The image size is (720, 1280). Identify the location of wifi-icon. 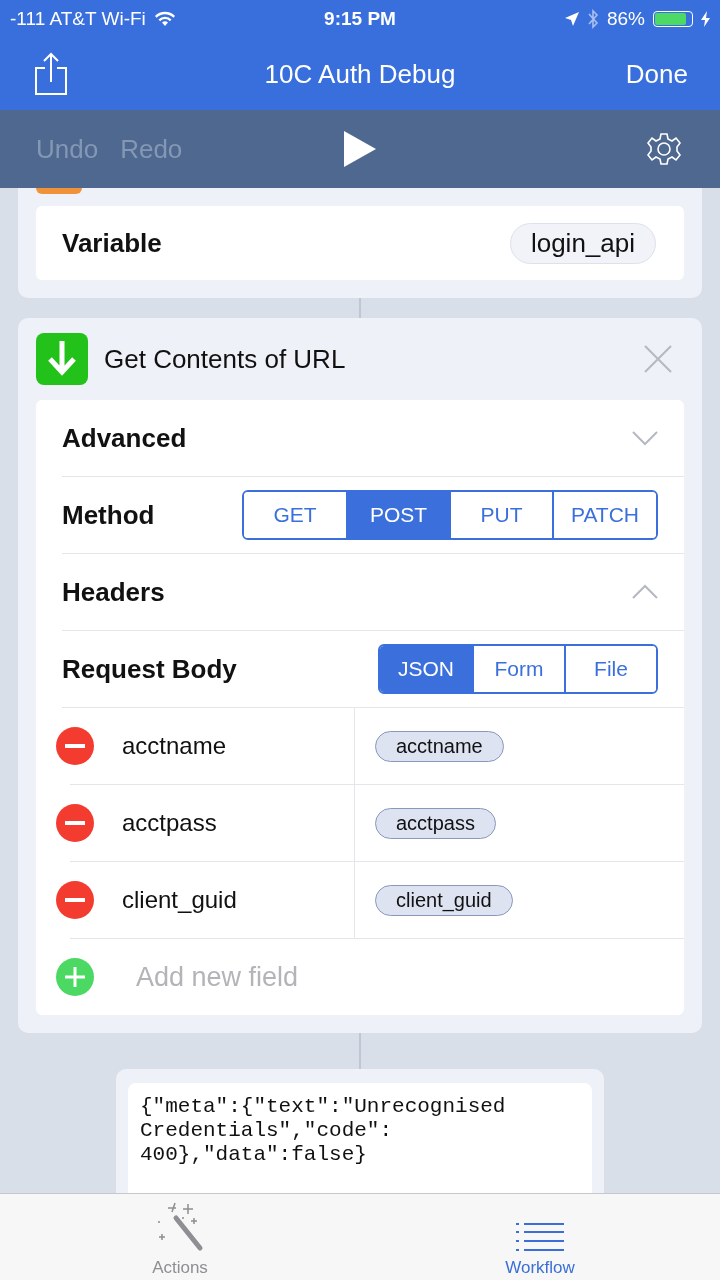
(164, 19).